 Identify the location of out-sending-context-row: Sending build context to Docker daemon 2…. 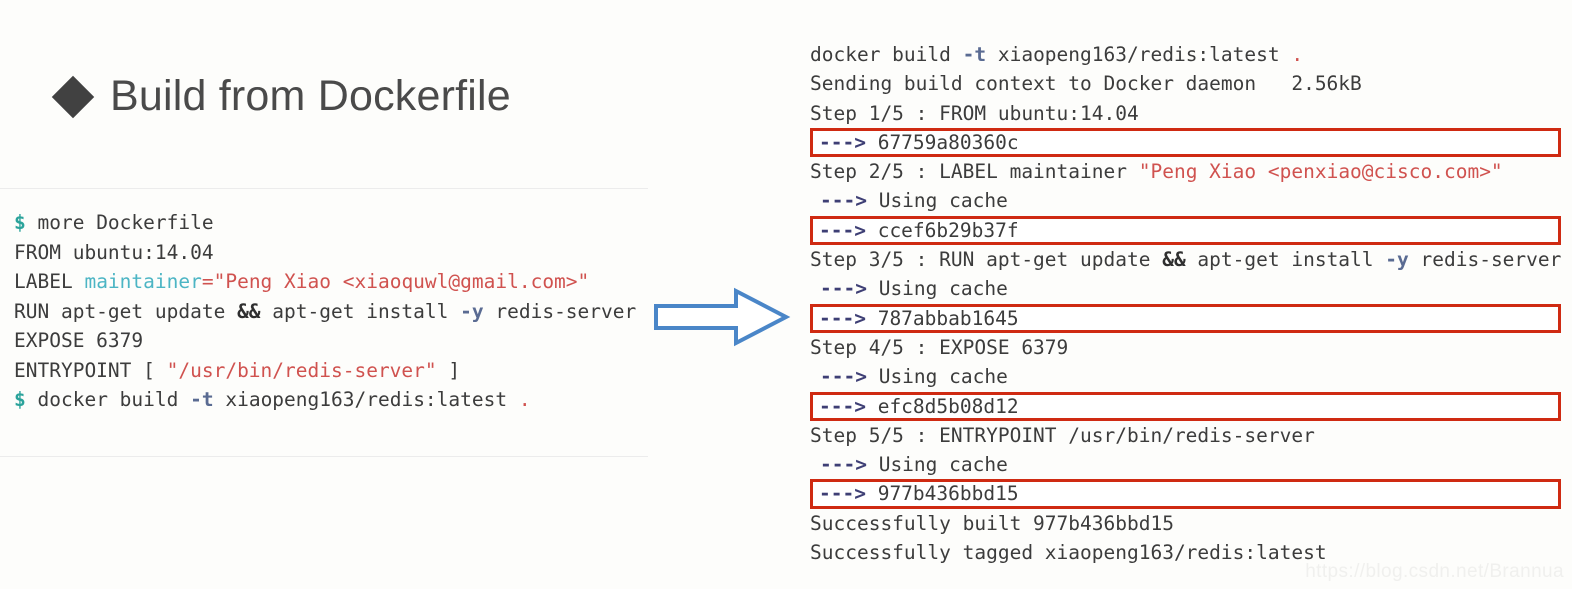
(1185, 83).